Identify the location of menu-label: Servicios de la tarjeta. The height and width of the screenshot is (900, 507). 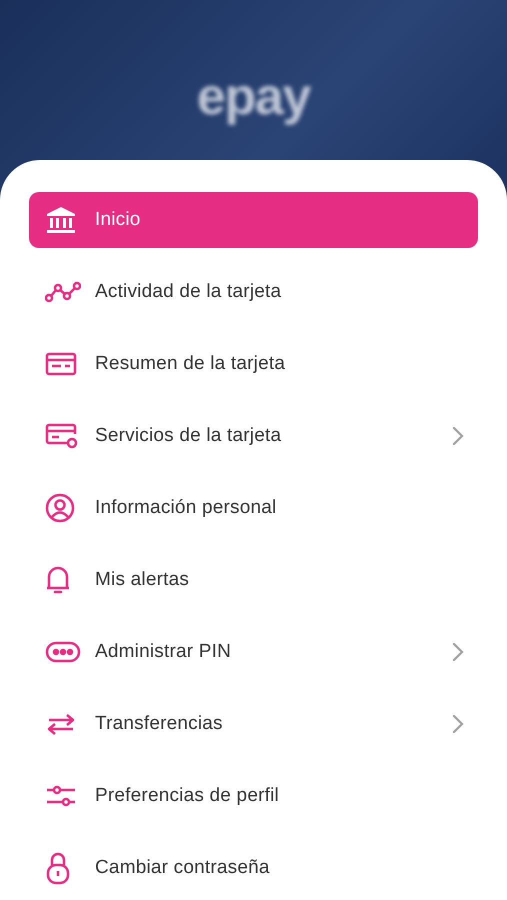
(188, 436).